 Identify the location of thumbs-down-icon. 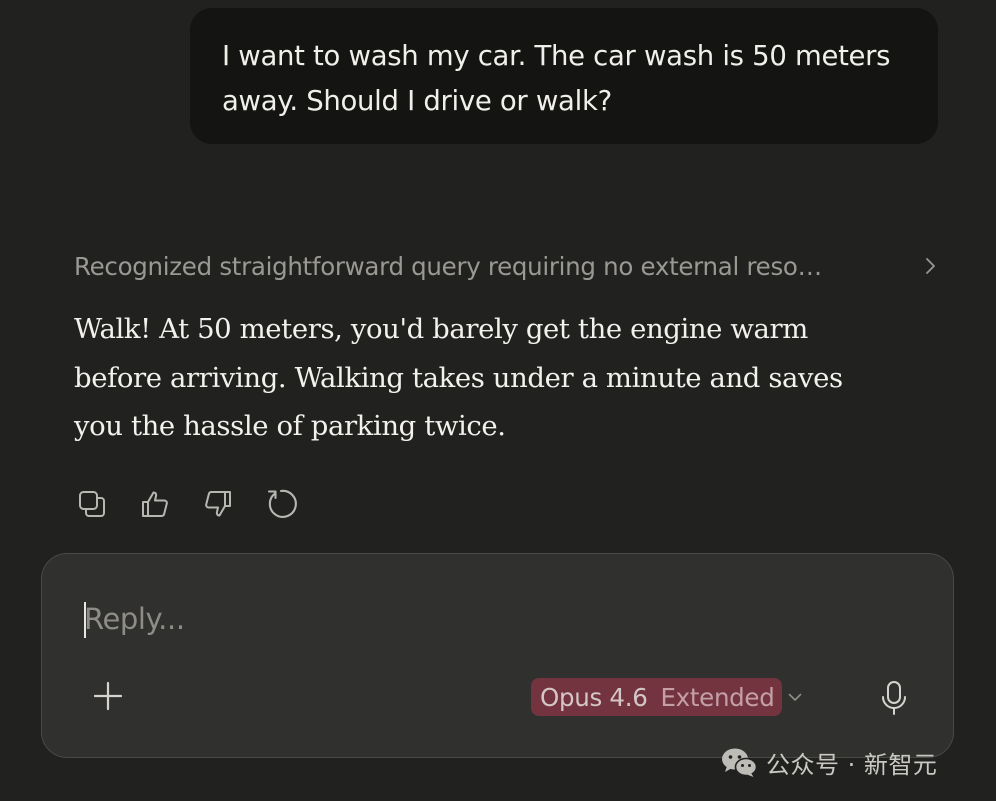
(218, 504).